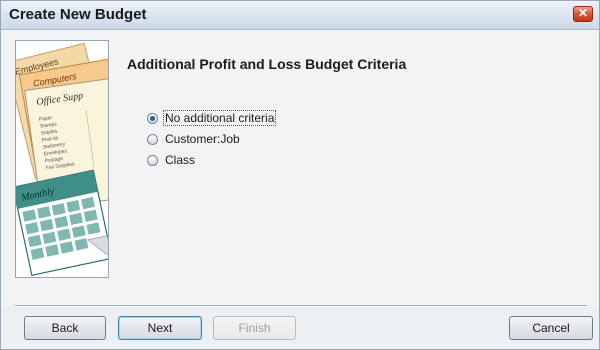 This screenshot has height=350, width=600. What do you see at coordinates (65, 328) in the screenshot?
I see `back-button: Back` at bounding box center [65, 328].